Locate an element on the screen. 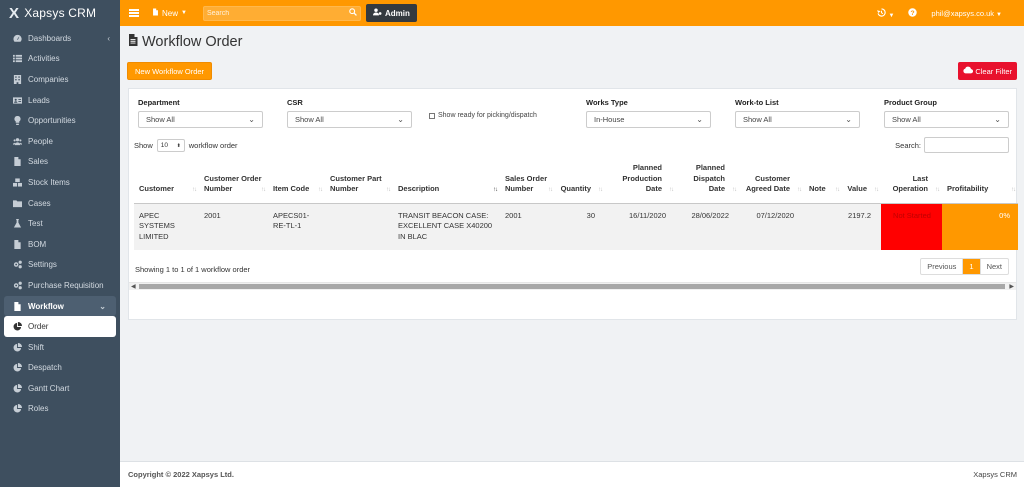 The width and height of the screenshot is (1024, 487). page-length-control: Show 10 ⬍ workflow order is located at coordinates (186, 145).